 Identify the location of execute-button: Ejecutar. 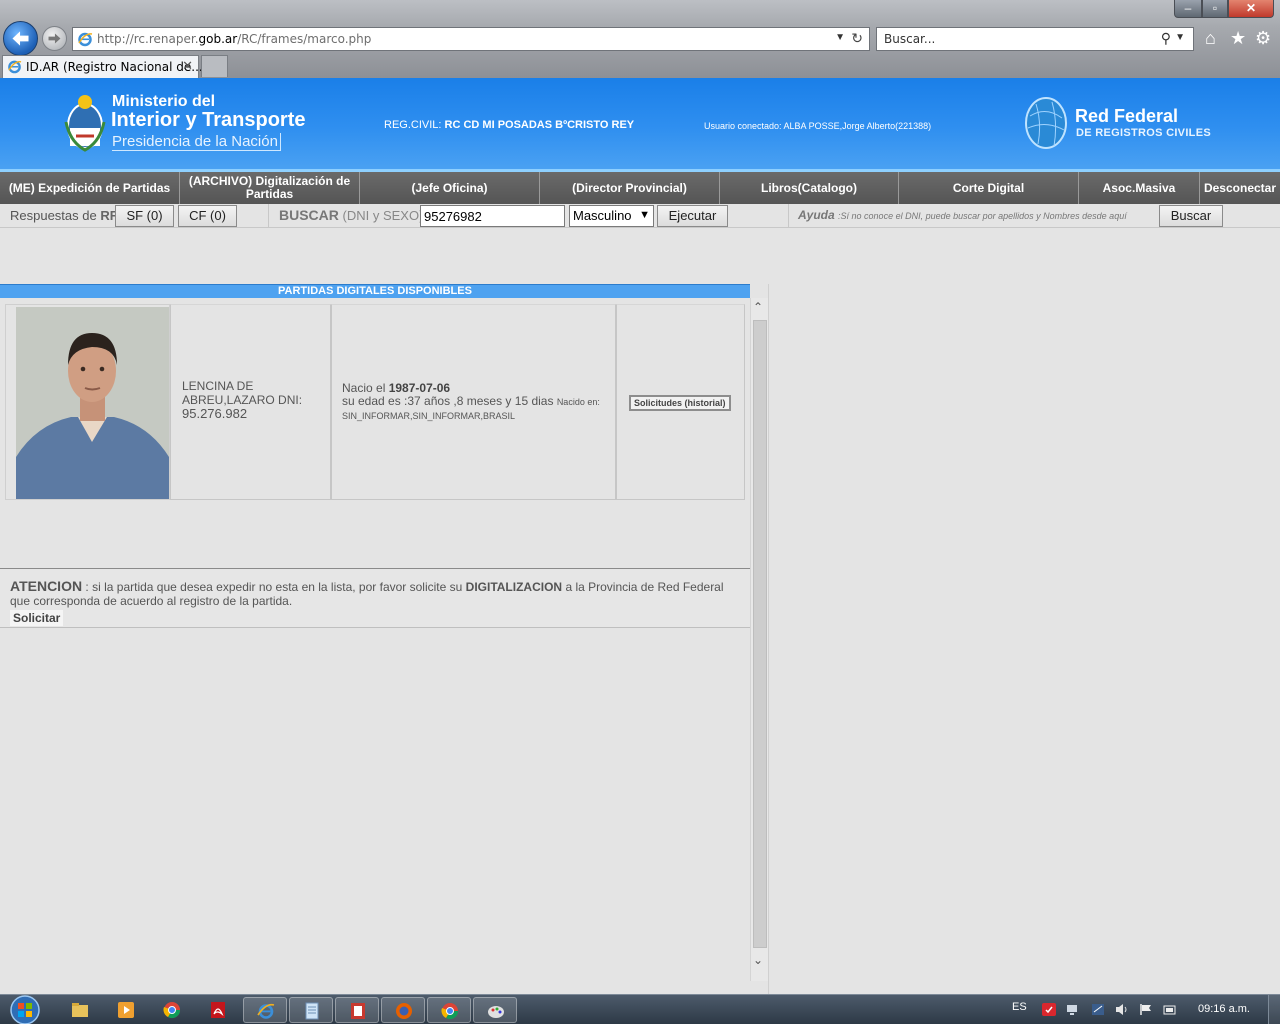
(692, 216).